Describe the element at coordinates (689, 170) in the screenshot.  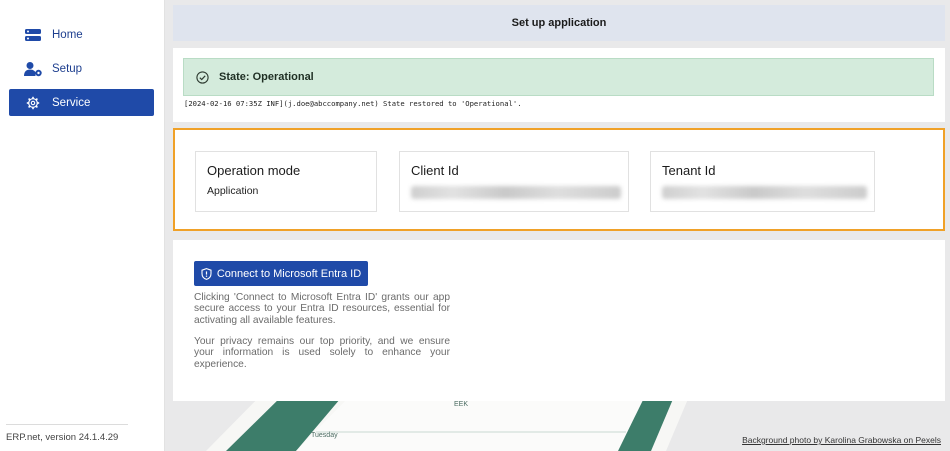
I see `tenant-id-title: Tenant Id` at that location.